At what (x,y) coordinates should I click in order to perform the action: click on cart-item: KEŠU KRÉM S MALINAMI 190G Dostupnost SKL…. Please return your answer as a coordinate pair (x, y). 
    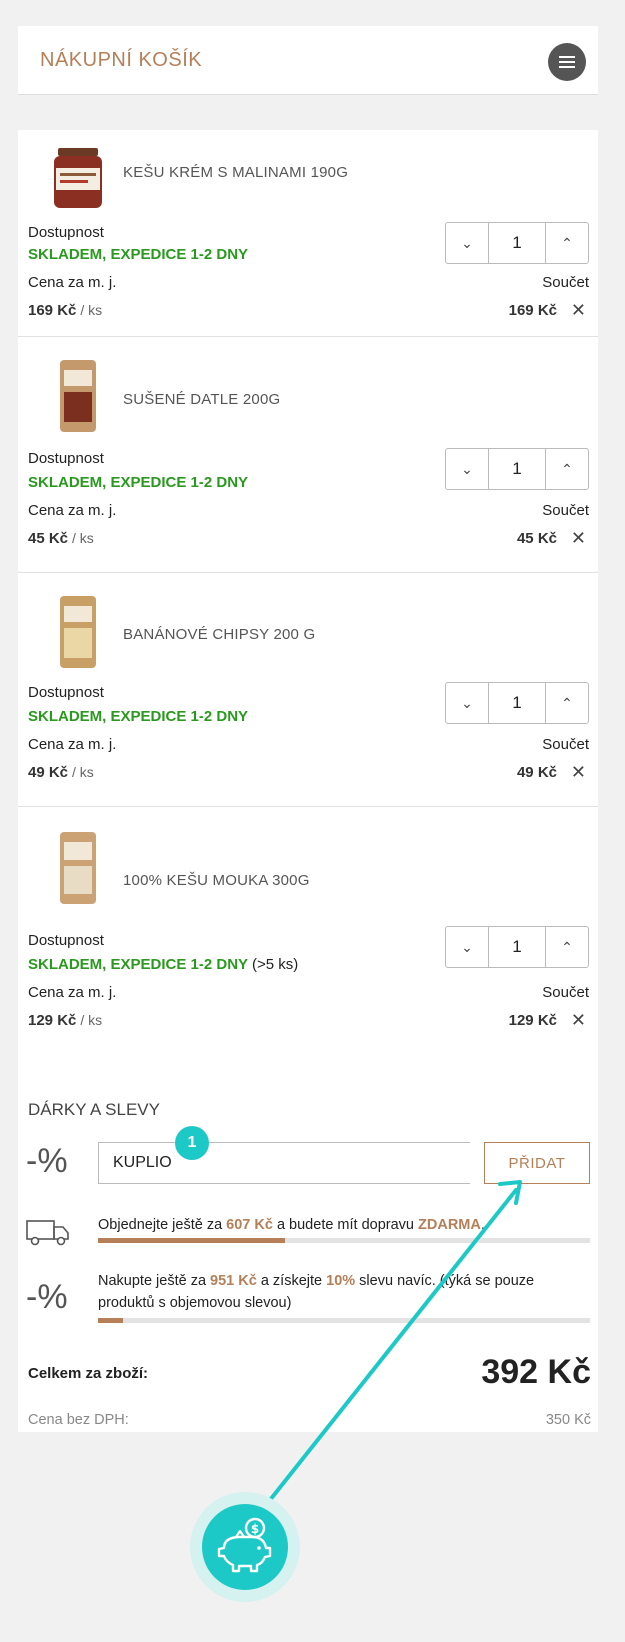
    Looking at the image, I should click on (308, 233).